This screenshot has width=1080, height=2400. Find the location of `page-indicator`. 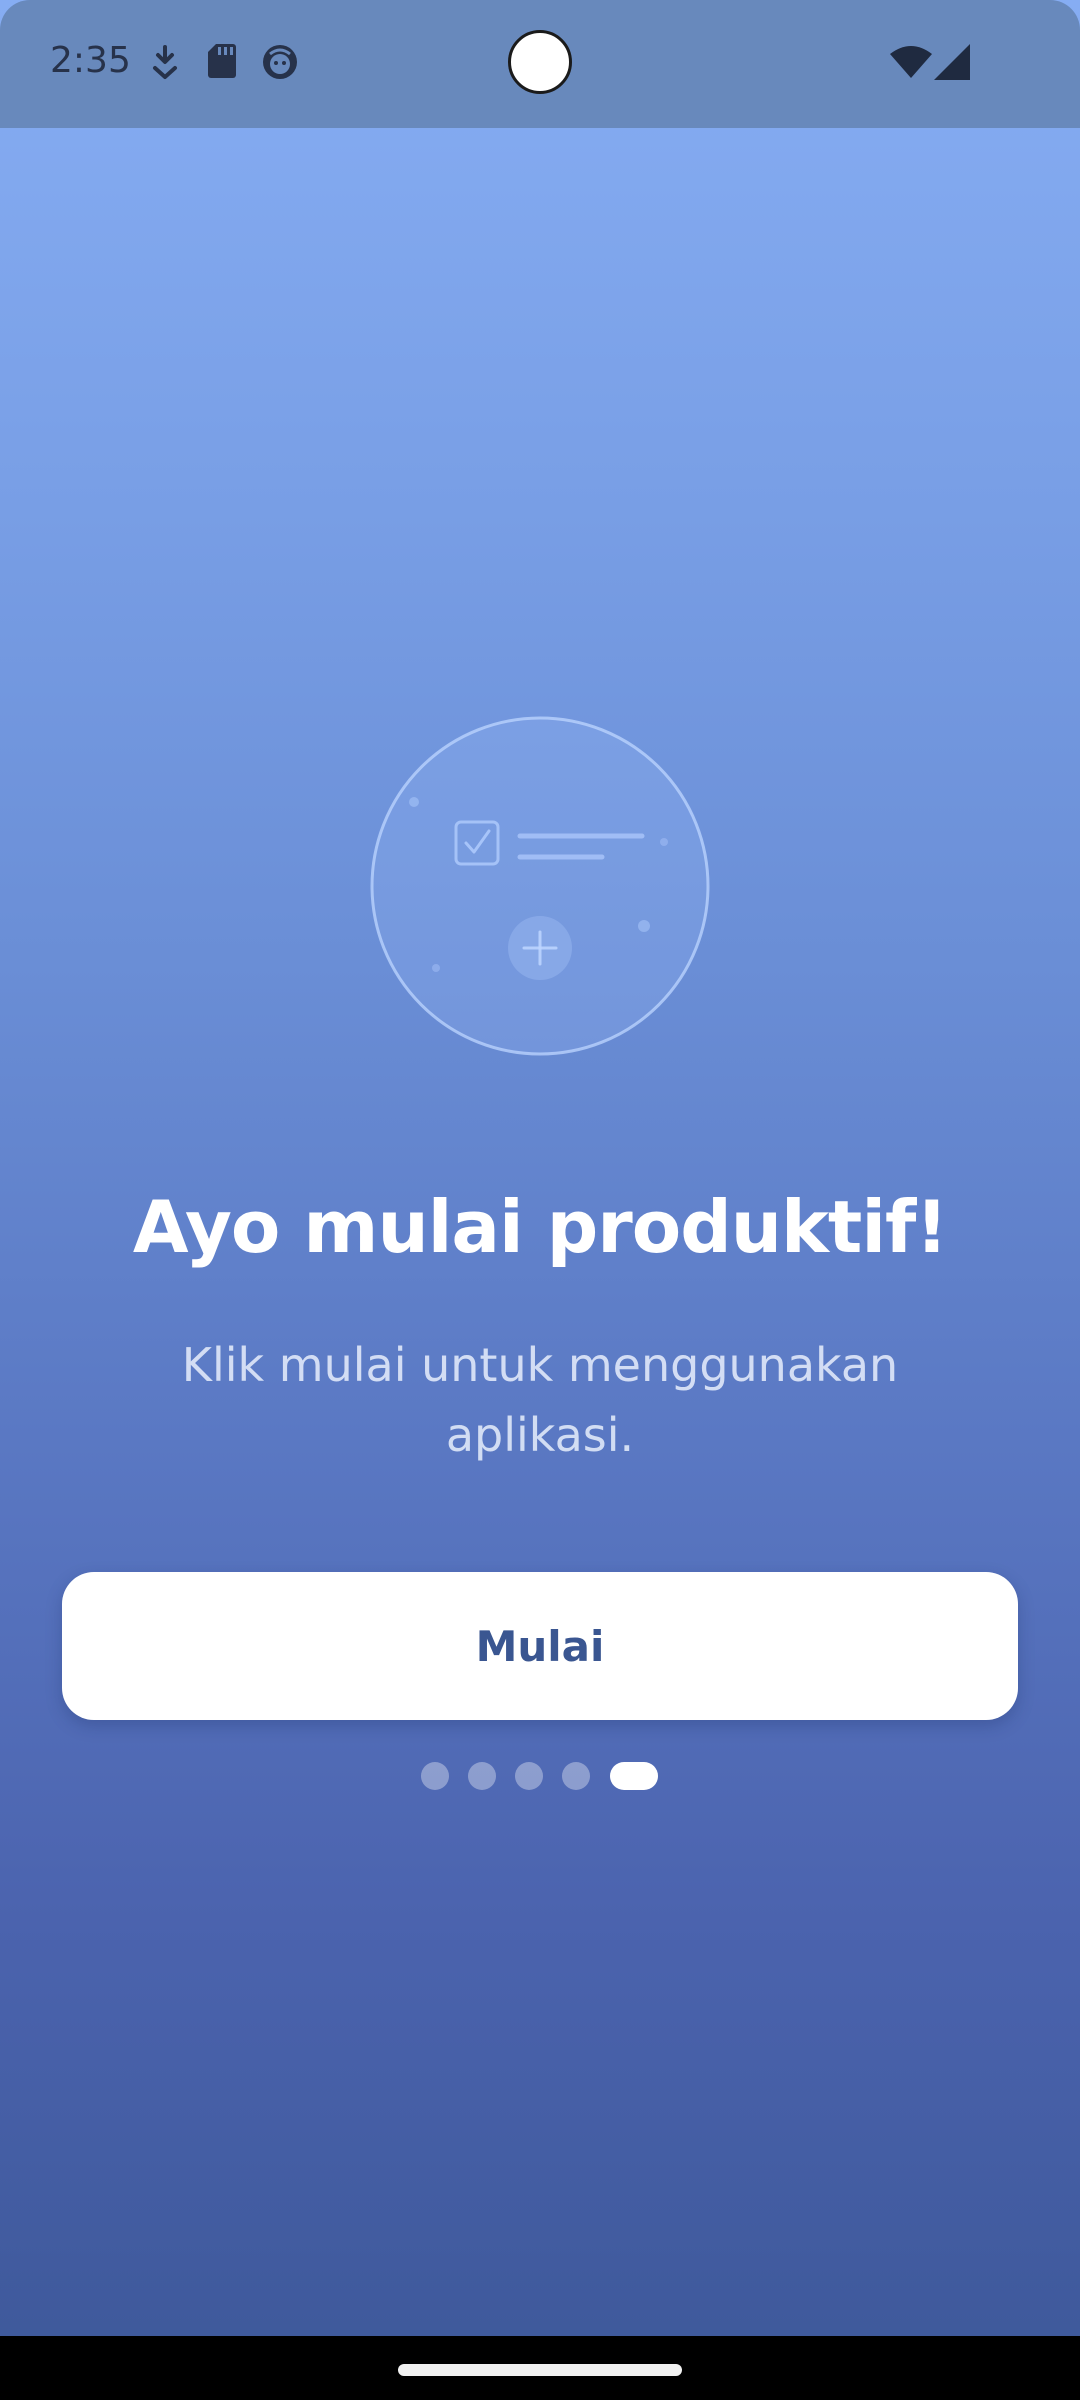

page-indicator is located at coordinates (540, 1776).